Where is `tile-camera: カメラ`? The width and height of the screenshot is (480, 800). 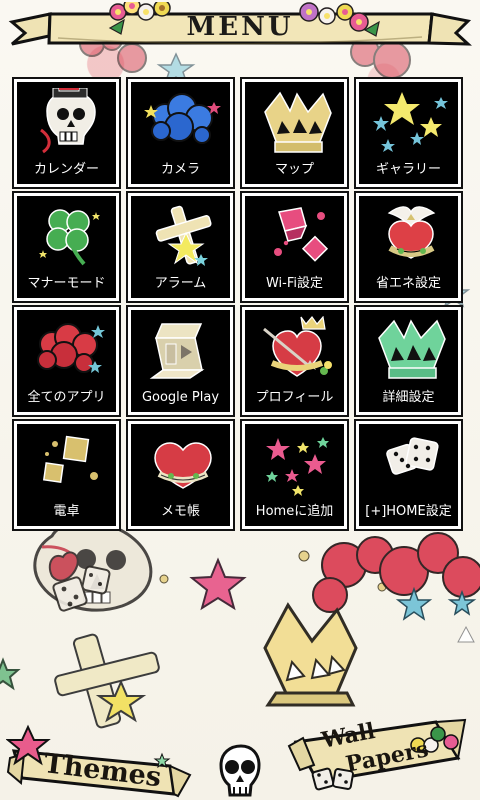
tile-camera: カメラ is located at coordinates (180, 133).